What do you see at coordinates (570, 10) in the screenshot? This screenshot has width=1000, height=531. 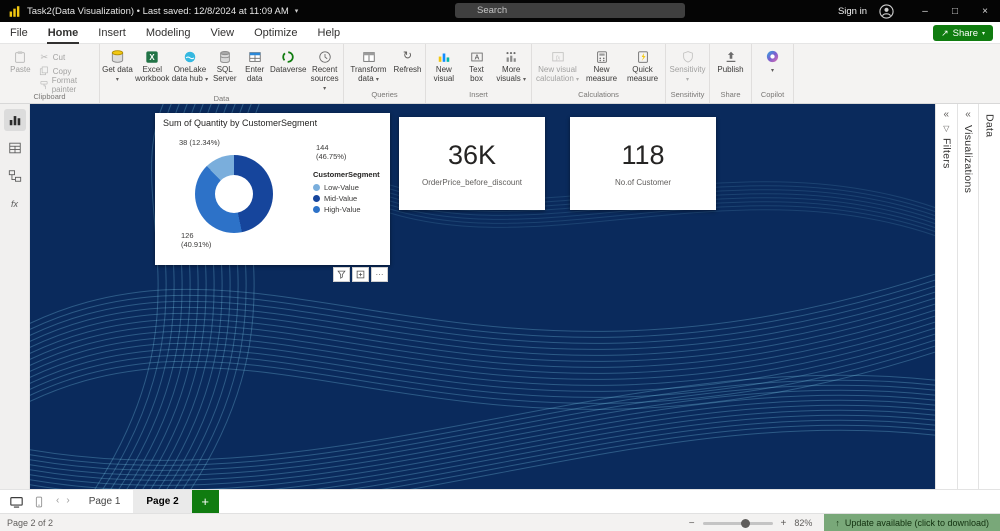 I see `search-input` at bounding box center [570, 10].